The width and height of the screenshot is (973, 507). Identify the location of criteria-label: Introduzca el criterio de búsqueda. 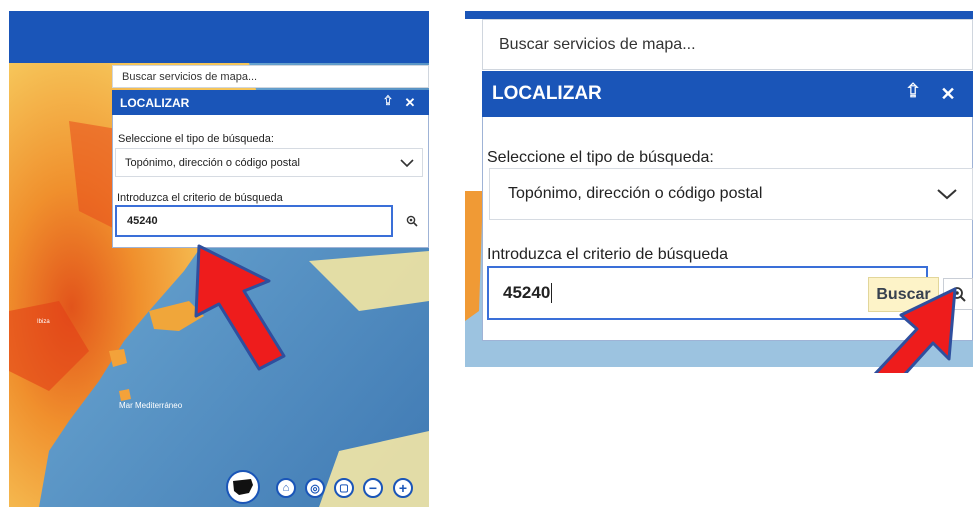
(200, 198).